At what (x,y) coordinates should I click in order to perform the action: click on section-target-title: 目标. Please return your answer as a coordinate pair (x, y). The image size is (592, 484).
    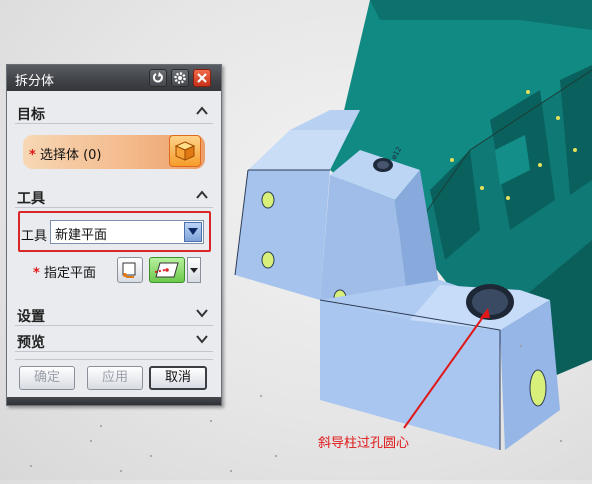
    Looking at the image, I should click on (31, 115).